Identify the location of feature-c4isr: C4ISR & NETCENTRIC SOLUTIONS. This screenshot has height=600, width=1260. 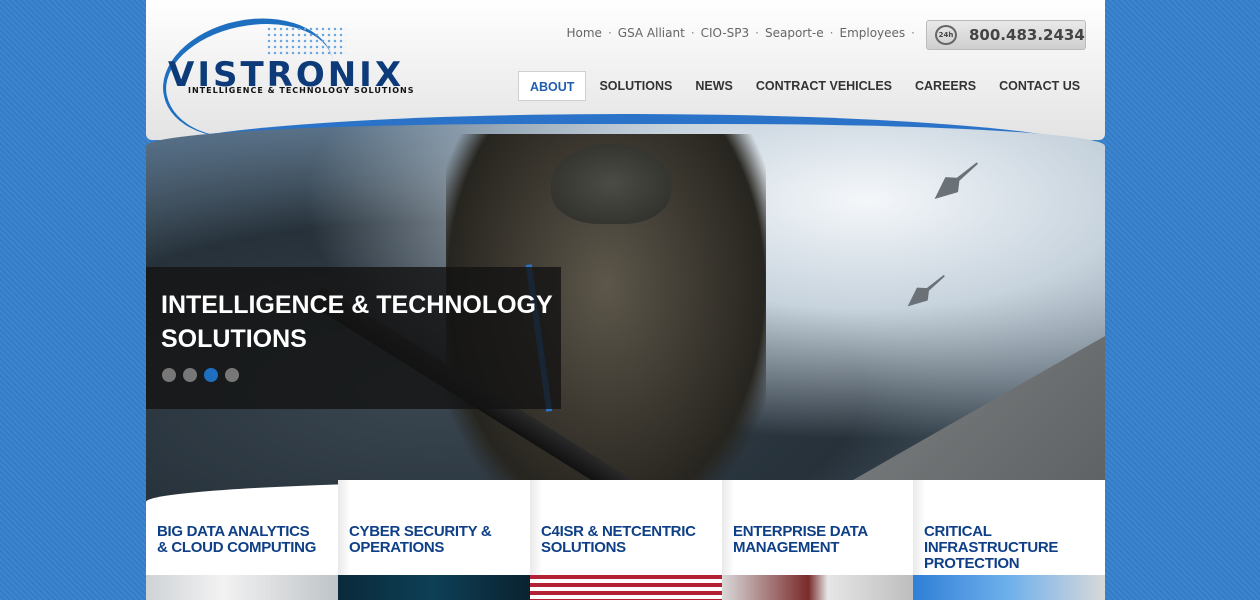
(626, 540).